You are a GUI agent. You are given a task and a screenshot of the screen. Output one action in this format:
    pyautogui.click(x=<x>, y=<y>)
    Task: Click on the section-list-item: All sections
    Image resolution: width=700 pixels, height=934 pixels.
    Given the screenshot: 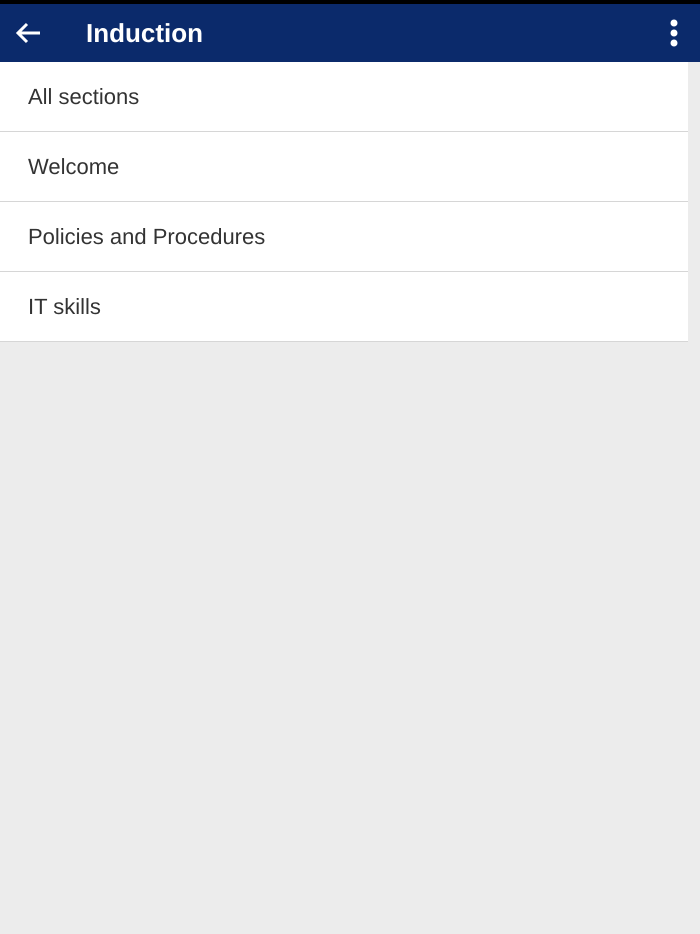 What is the action you would take?
    pyautogui.click(x=344, y=97)
    